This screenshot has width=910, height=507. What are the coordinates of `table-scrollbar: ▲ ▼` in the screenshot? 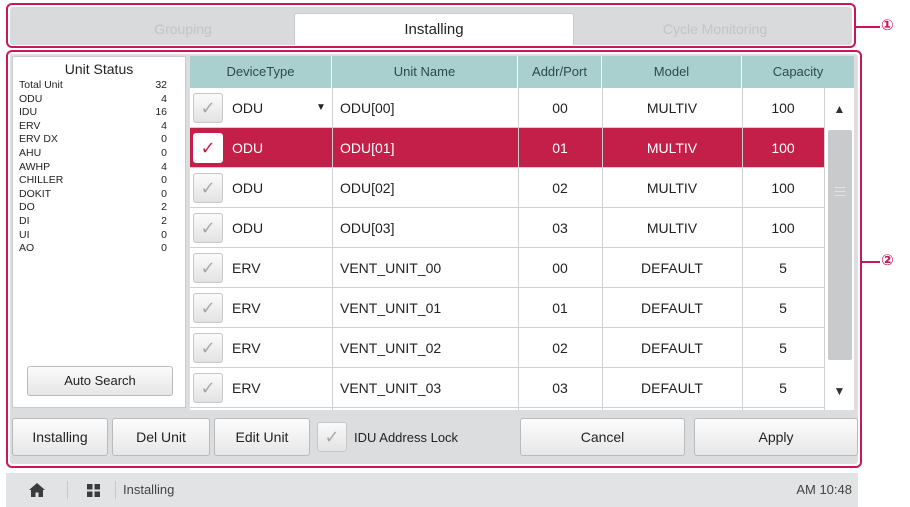 It's located at (839, 249).